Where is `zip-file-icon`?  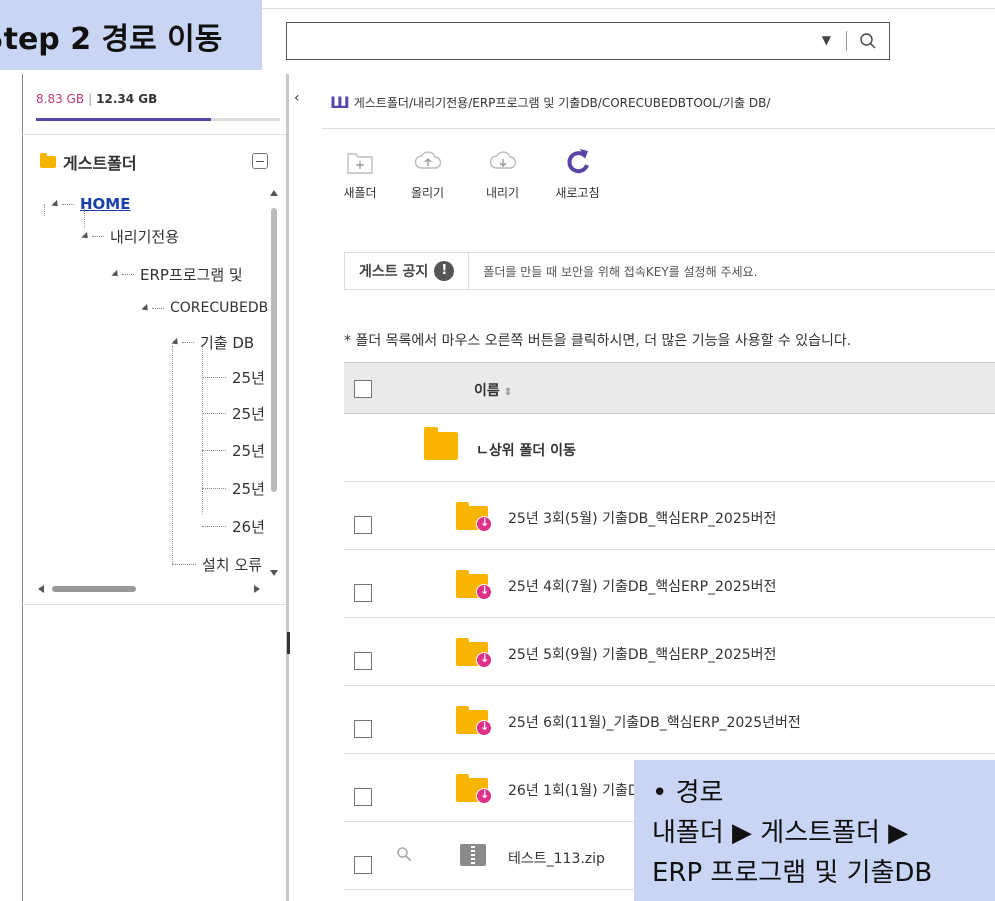 zip-file-icon is located at coordinates (473, 855).